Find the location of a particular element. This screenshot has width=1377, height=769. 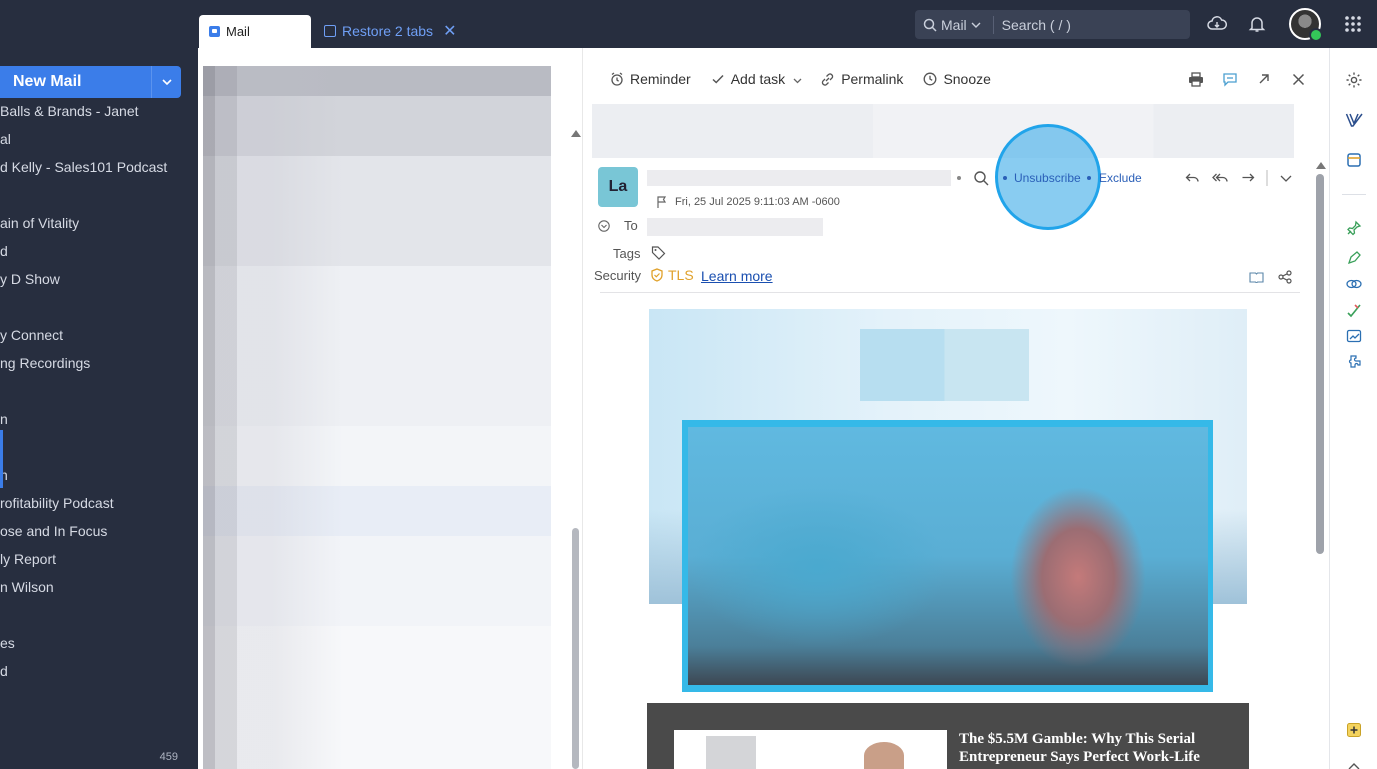

restore-tabs-link: Restore 2 tabs ✕ is located at coordinates (390, 31).